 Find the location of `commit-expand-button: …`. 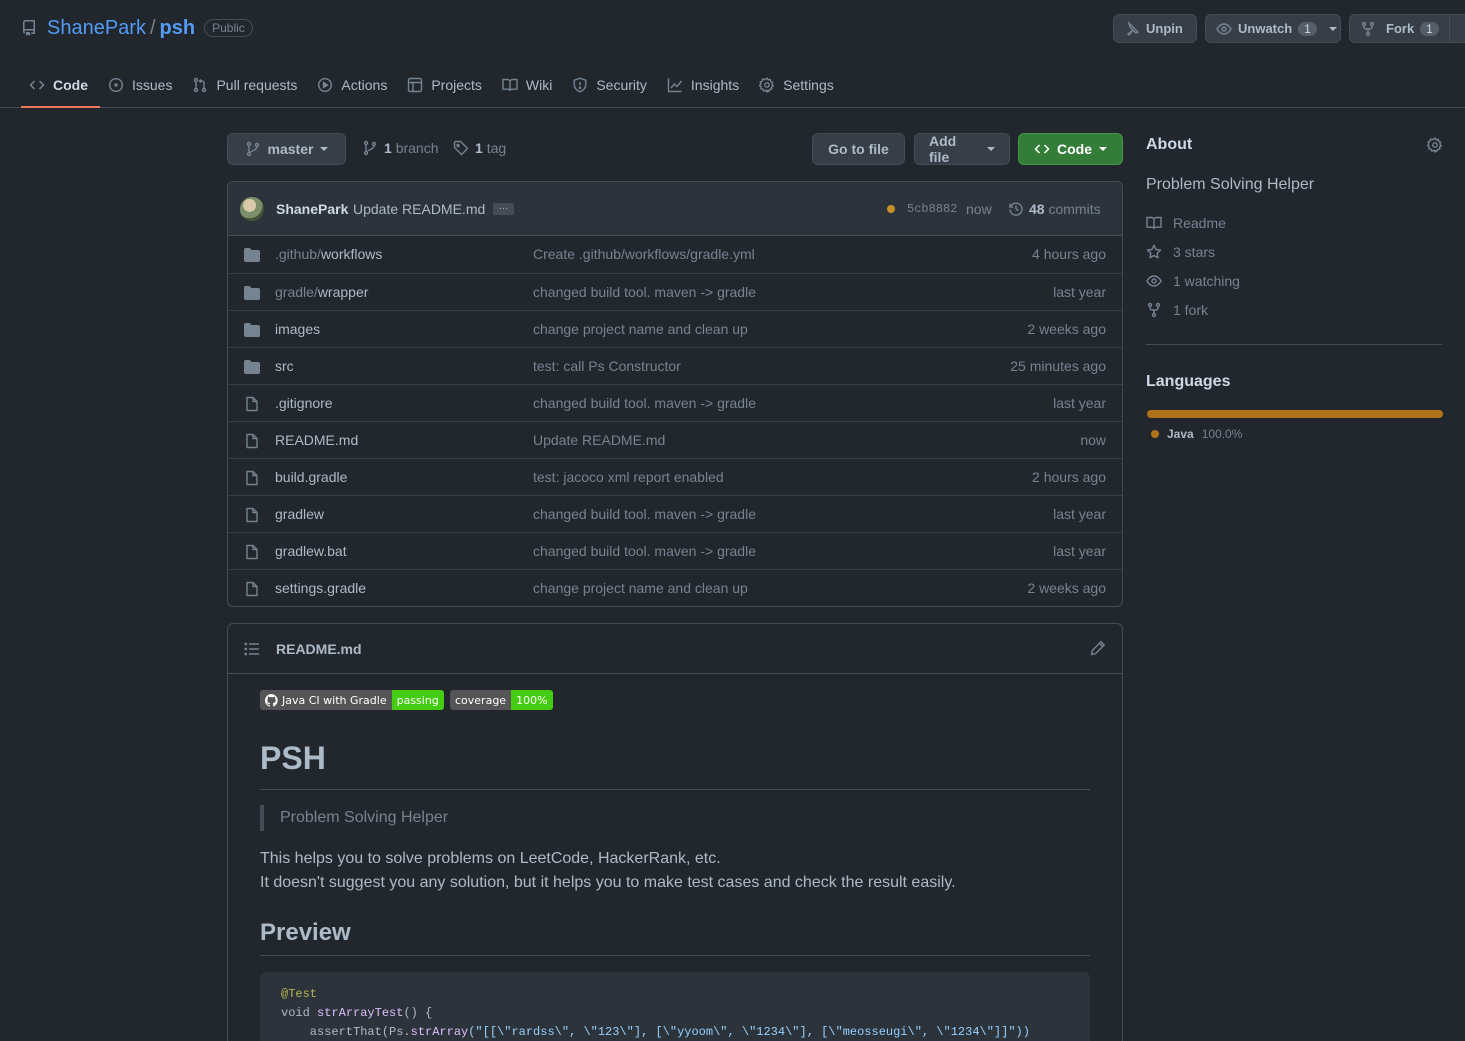

commit-expand-button: … is located at coordinates (503, 208).